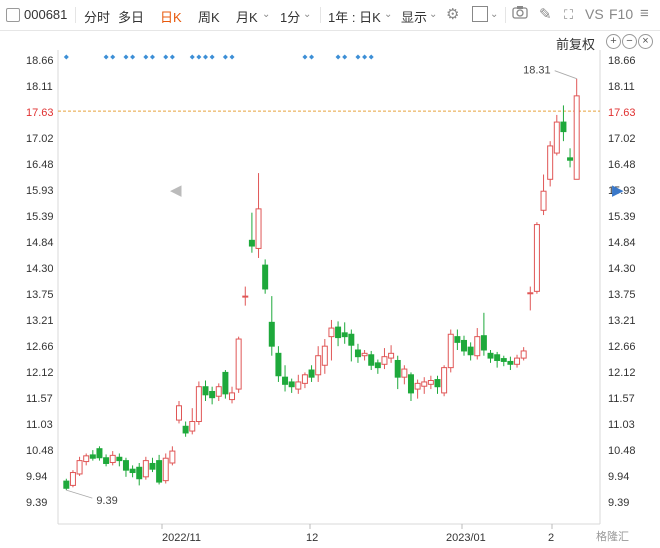 This screenshot has height=548, width=660. I want to click on x-tick: 2, so click(551, 538).